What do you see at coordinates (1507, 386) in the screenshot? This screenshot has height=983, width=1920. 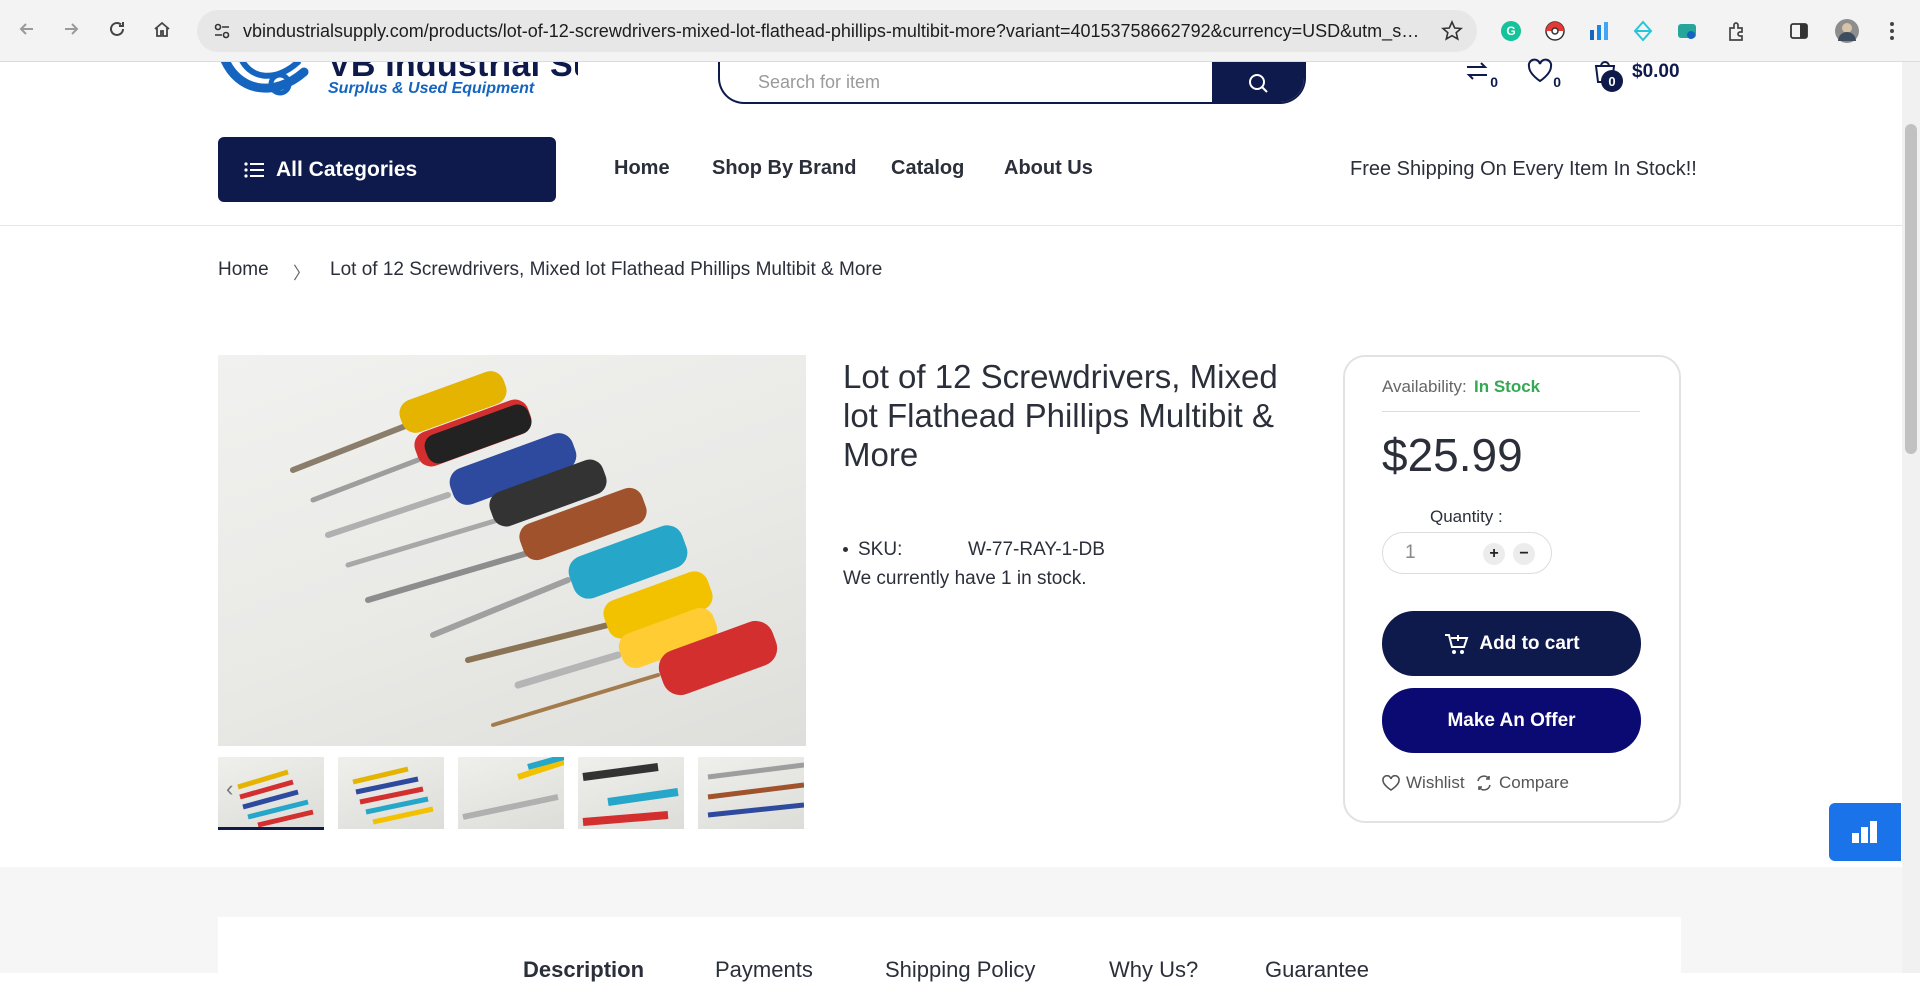 I see `availability-status: In Stock` at bounding box center [1507, 386].